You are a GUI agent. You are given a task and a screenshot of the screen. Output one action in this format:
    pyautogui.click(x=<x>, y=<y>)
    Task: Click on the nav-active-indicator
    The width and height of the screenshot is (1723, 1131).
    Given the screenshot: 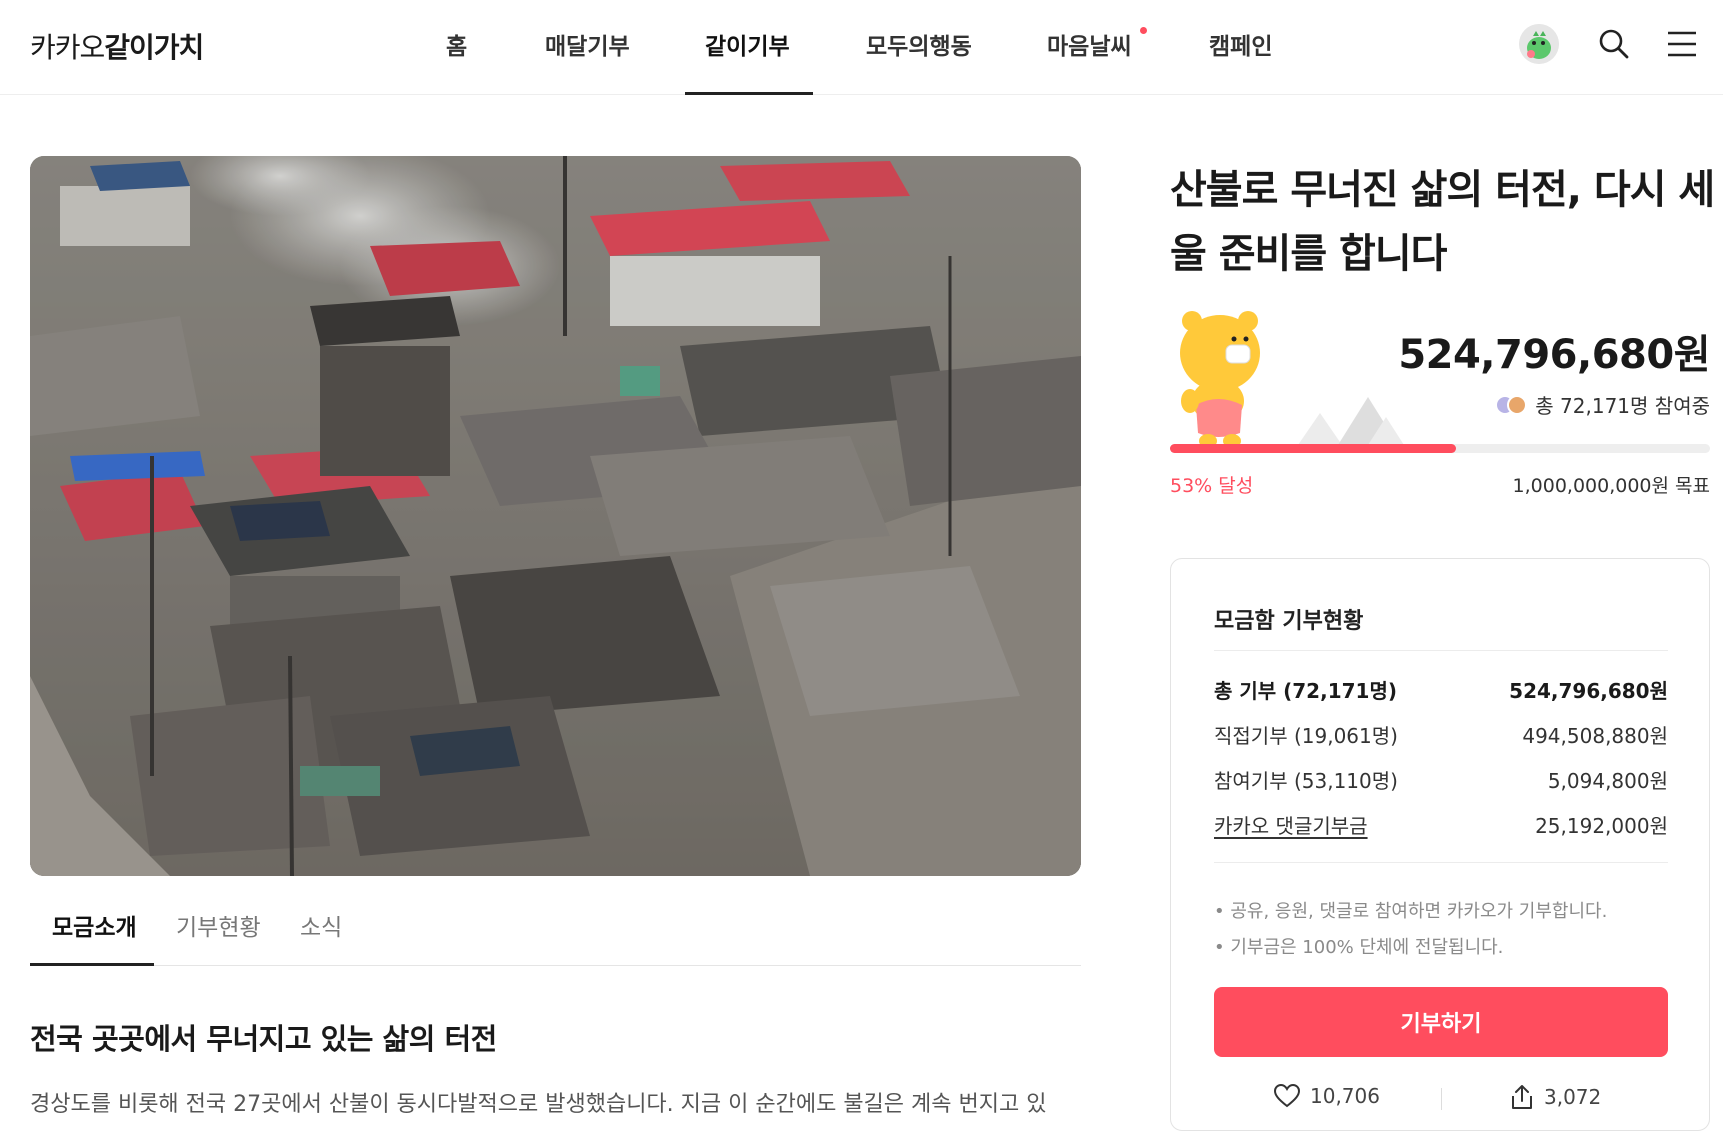 What is the action you would take?
    pyautogui.click(x=749, y=93)
    